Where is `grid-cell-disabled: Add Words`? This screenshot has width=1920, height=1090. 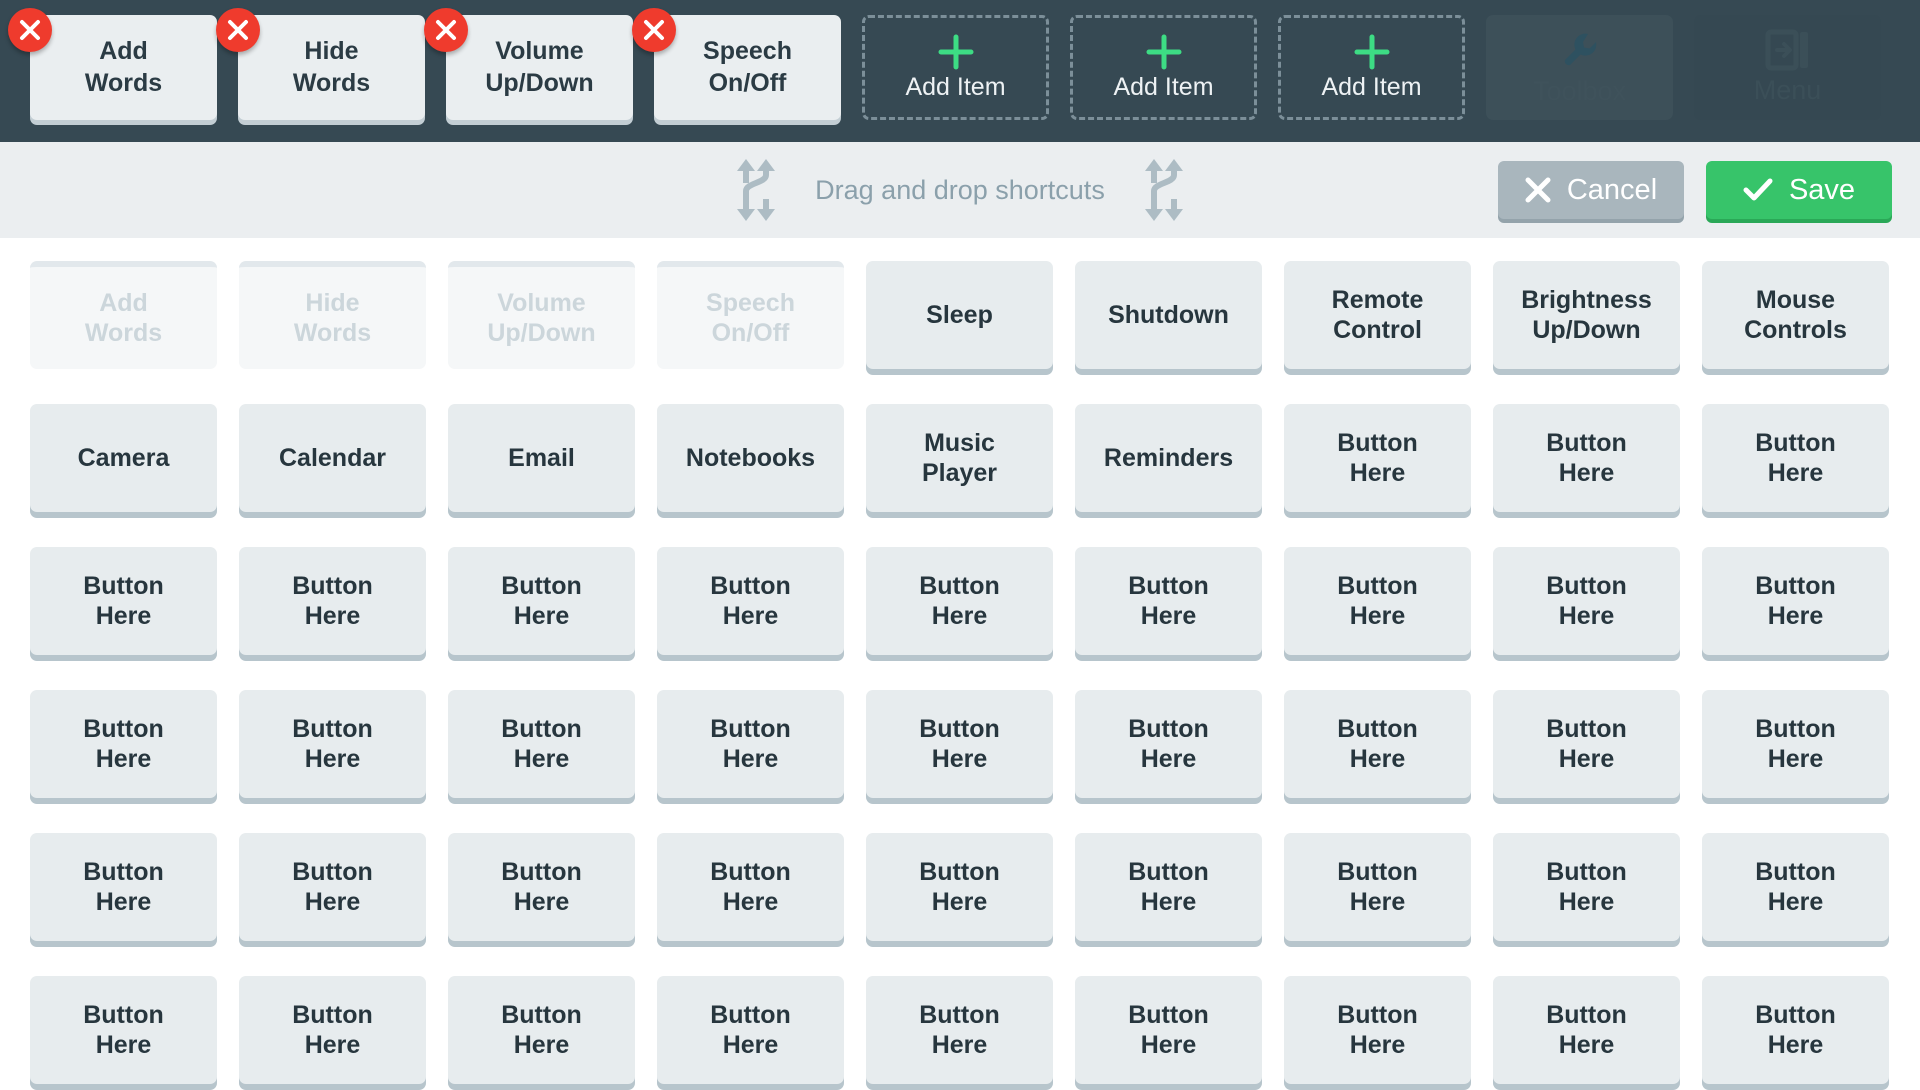
grid-cell-disabled: Add Words is located at coordinates (123, 315).